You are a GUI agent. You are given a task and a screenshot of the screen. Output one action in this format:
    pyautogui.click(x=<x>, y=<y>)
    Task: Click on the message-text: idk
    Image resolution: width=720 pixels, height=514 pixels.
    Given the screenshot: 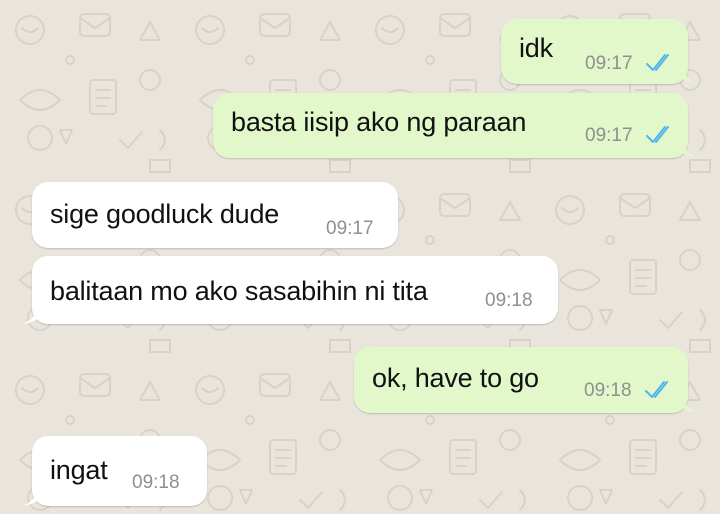 What is the action you would take?
    pyautogui.click(x=536, y=48)
    